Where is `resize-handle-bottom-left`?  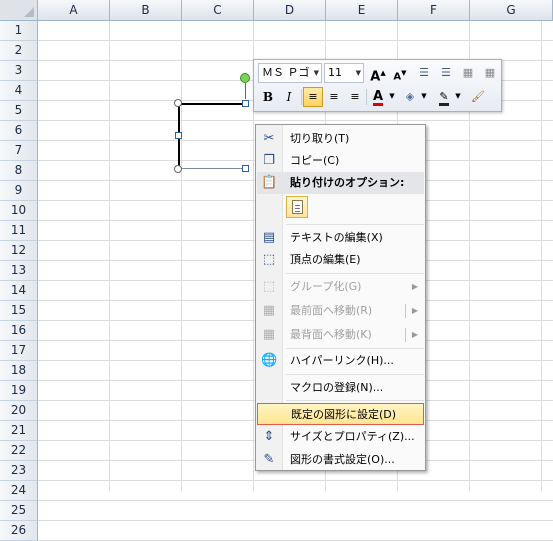
resize-handle-bottom-left is located at coordinates (178, 169).